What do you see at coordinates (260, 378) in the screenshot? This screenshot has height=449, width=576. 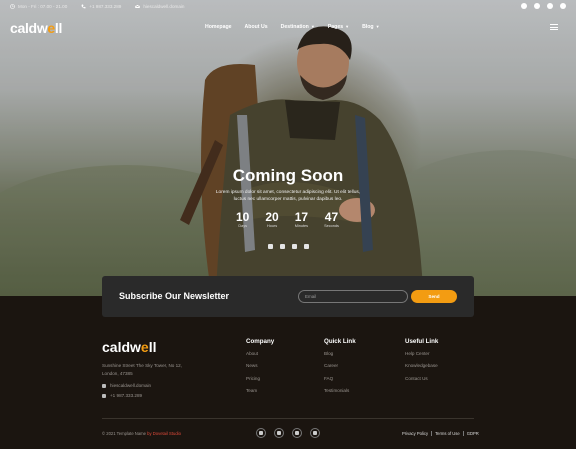 I see `footer-link: Pricing` at bounding box center [260, 378].